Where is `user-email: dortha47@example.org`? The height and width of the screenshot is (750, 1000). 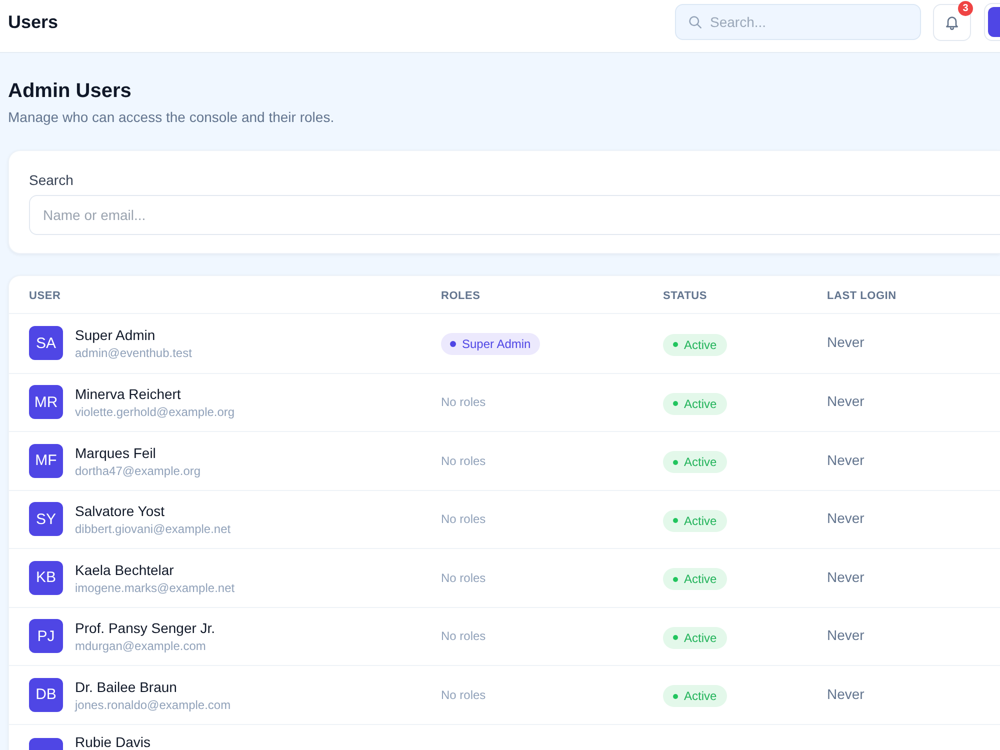
user-email: dortha47@example.org is located at coordinates (138, 470).